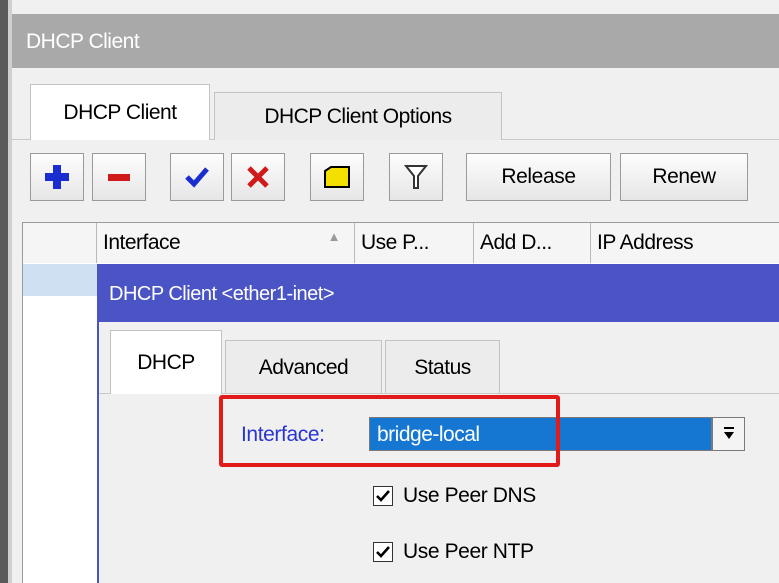 The width and height of the screenshot is (779, 583). I want to click on renew-button: Renew, so click(684, 177).